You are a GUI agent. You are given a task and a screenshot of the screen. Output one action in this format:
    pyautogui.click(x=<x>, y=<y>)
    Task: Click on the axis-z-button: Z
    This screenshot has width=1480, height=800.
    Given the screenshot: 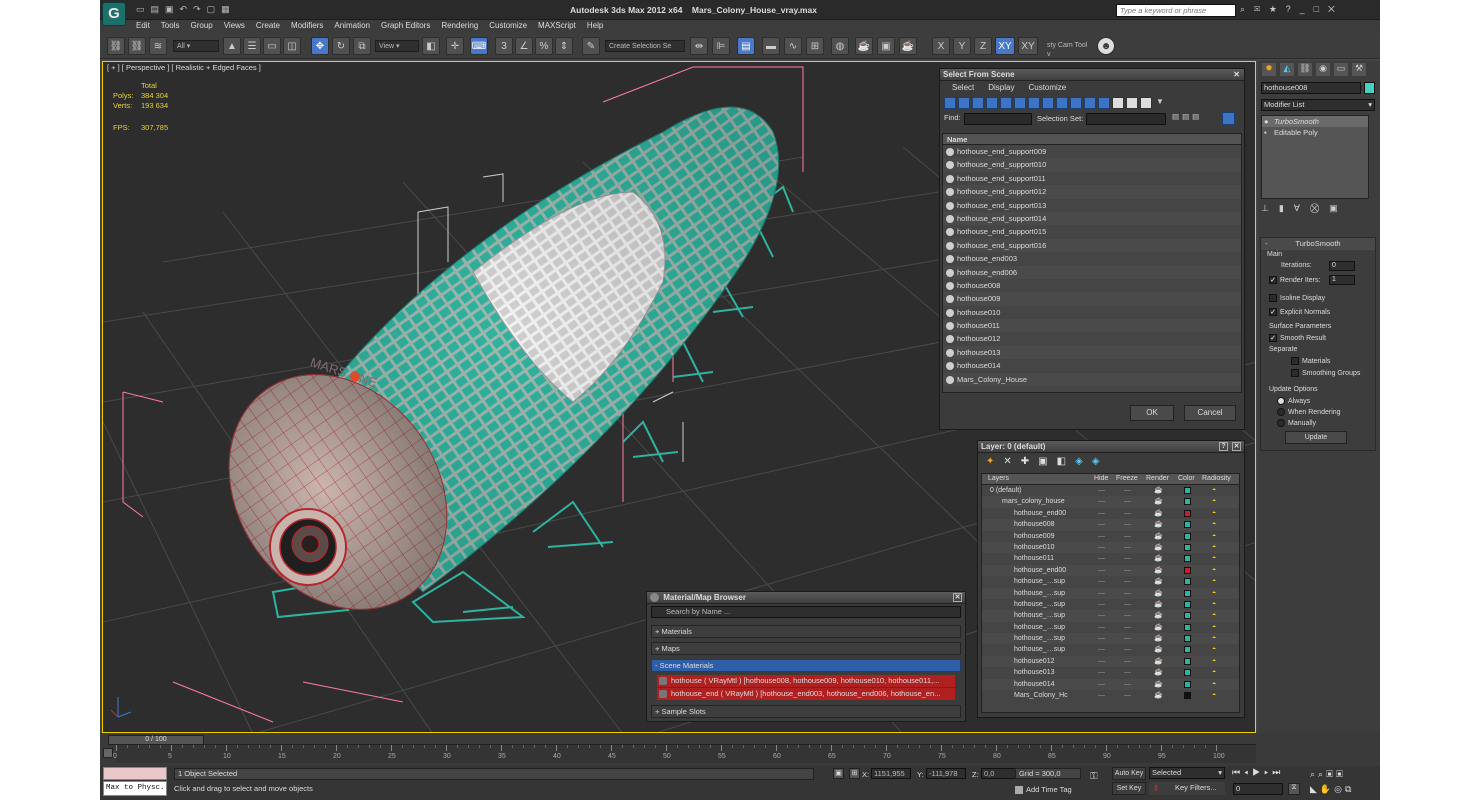 What is the action you would take?
    pyautogui.click(x=983, y=46)
    